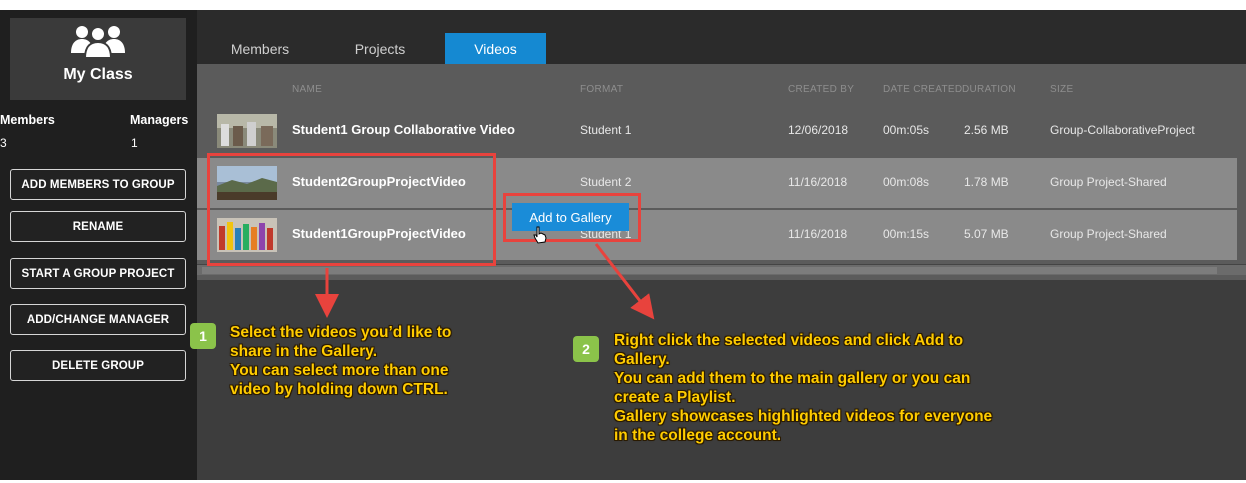  Describe the element at coordinates (339, 389) in the screenshot. I see `callout-1-line: video by holding down CTRL.` at that location.